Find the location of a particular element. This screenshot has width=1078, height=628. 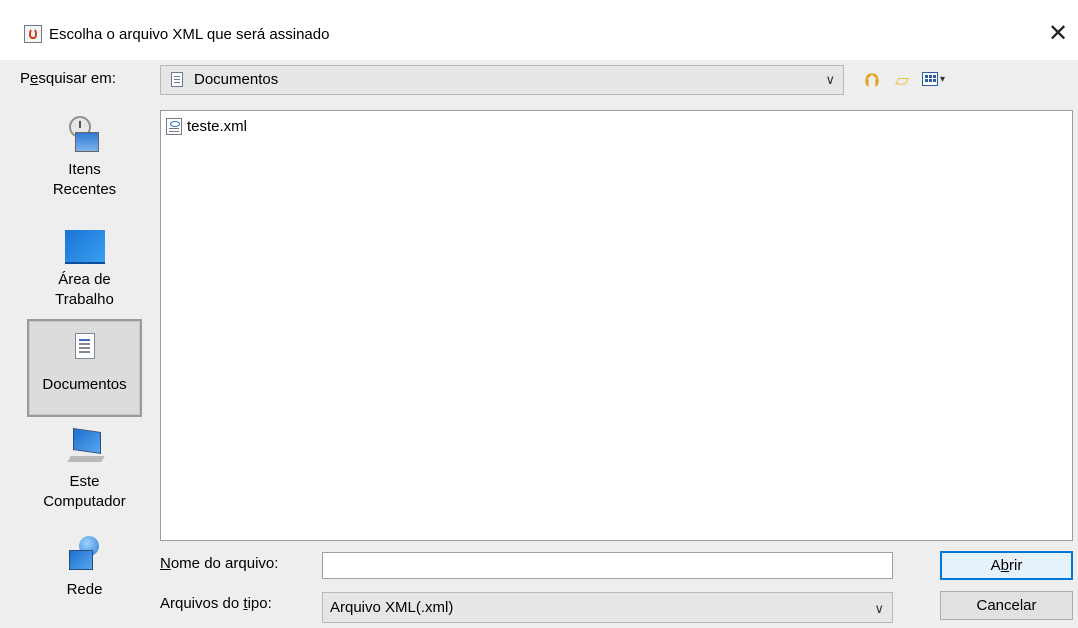

place-label: Trabalho is located at coordinates (84, 299).